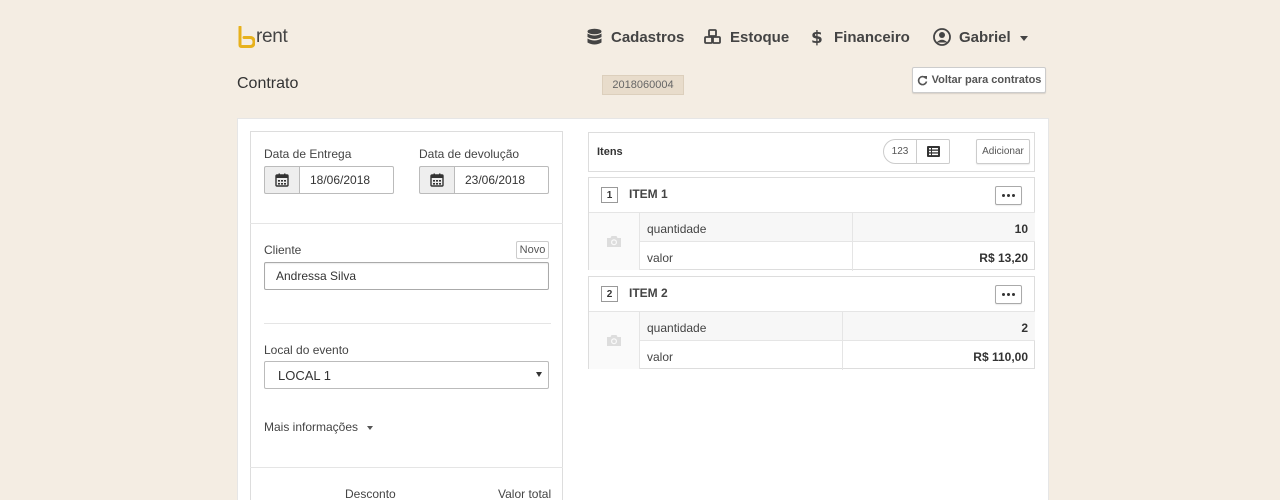 The image size is (1280, 500). What do you see at coordinates (304, 375) in the screenshot?
I see `location-selected-value: LOCAL 1` at bounding box center [304, 375].